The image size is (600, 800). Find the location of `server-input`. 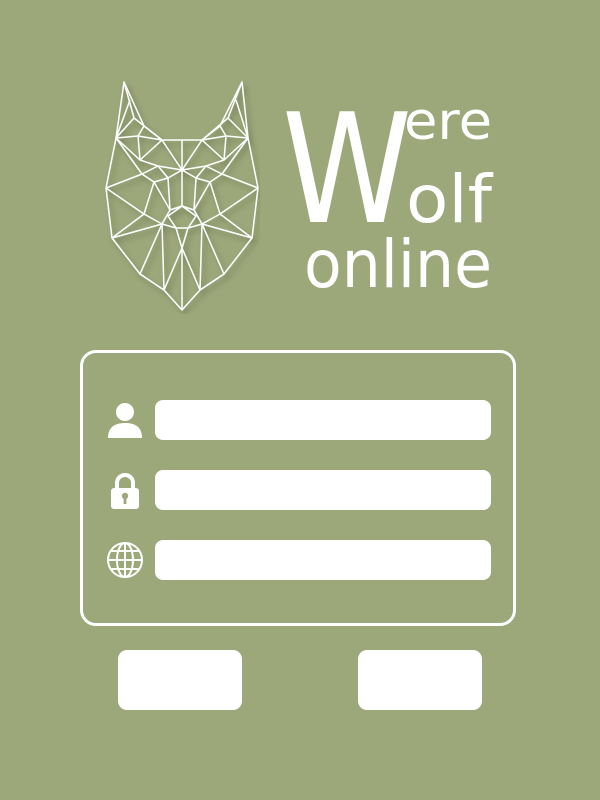

server-input is located at coordinates (323, 560).